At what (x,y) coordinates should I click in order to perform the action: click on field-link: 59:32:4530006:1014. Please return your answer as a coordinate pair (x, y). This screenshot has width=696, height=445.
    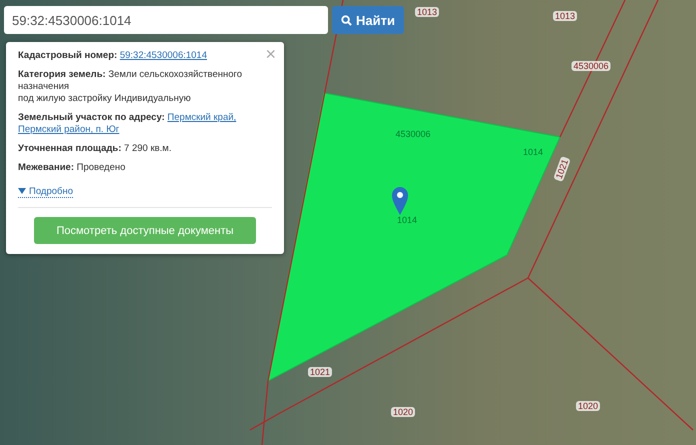
    Looking at the image, I should click on (163, 55).